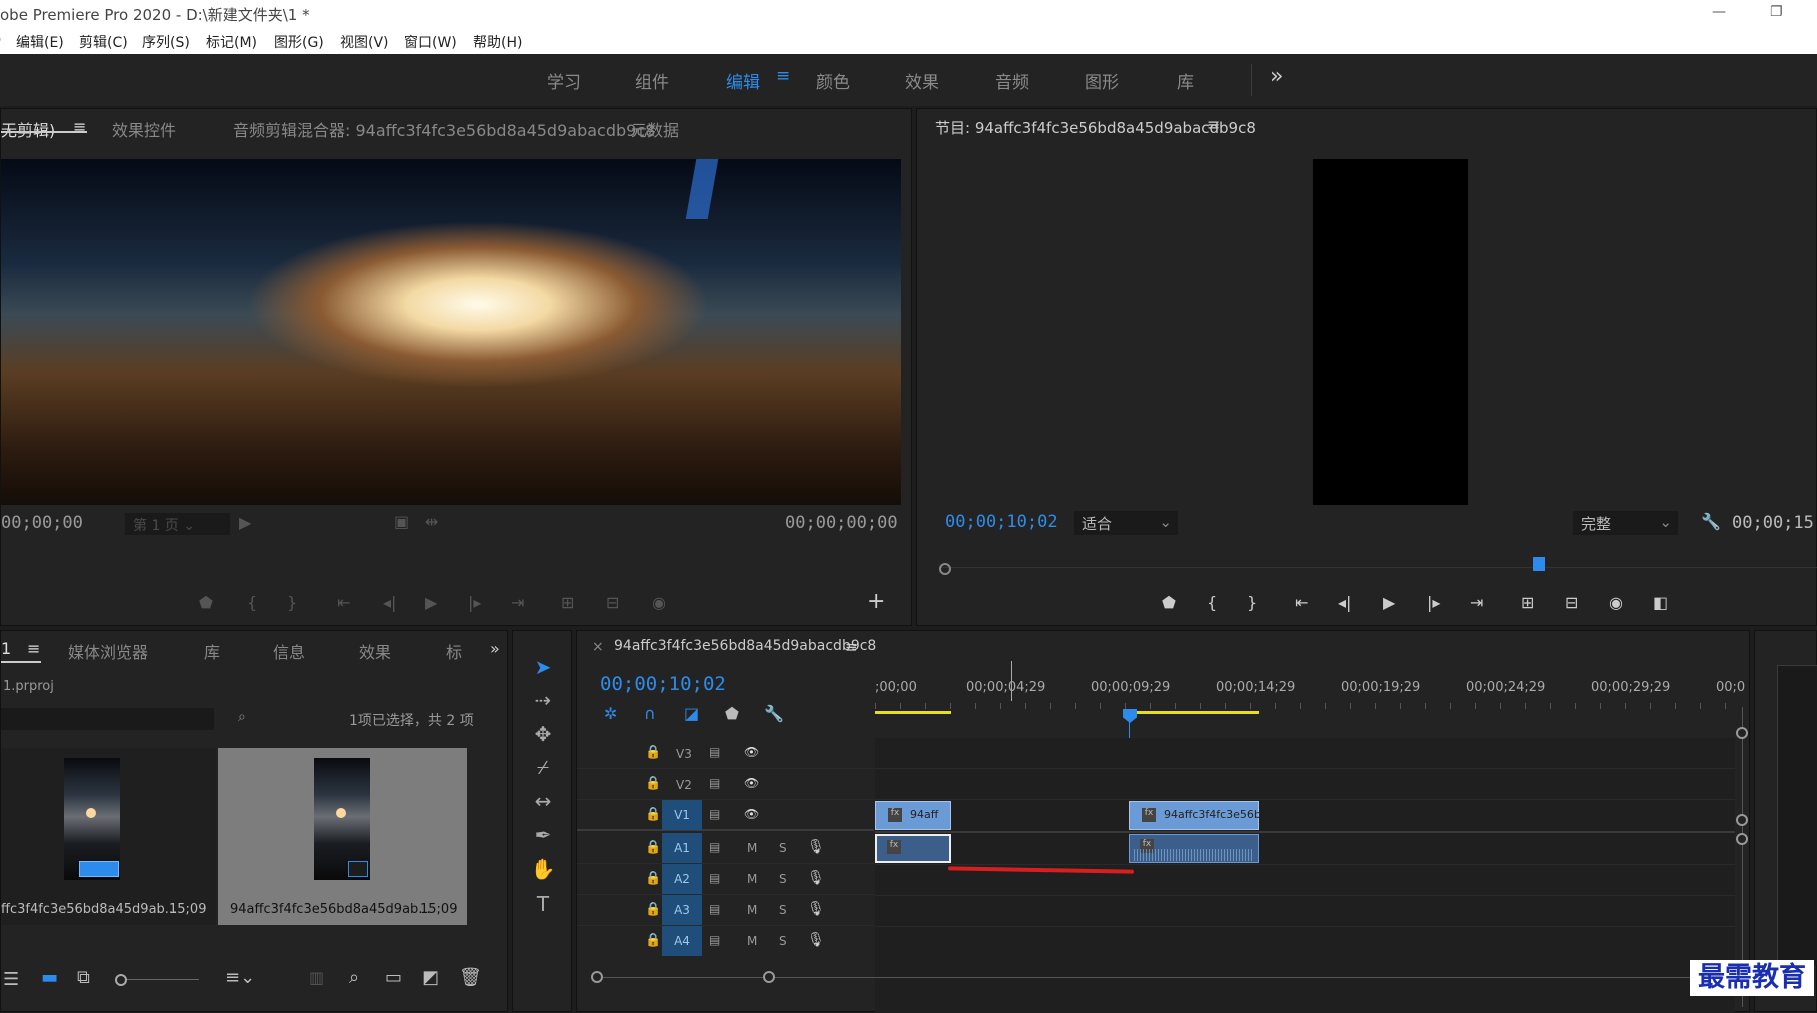  What do you see at coordinates (564, 80) in the screenshot?
I see `workspace-learn: 学习` at bounding box center [564, 80].